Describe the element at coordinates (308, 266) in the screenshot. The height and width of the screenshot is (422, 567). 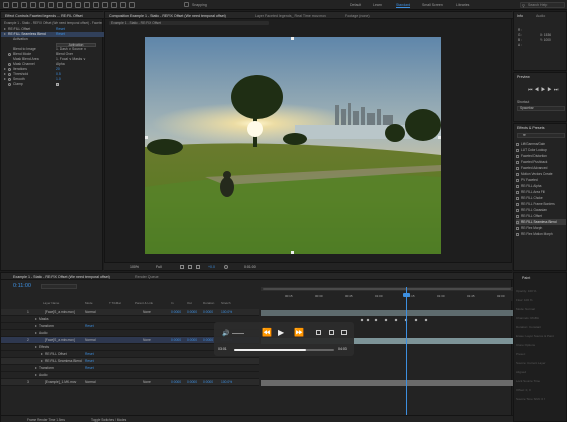
I see `composition-footer: 100% Full +0.0 0:01:00` at that location.